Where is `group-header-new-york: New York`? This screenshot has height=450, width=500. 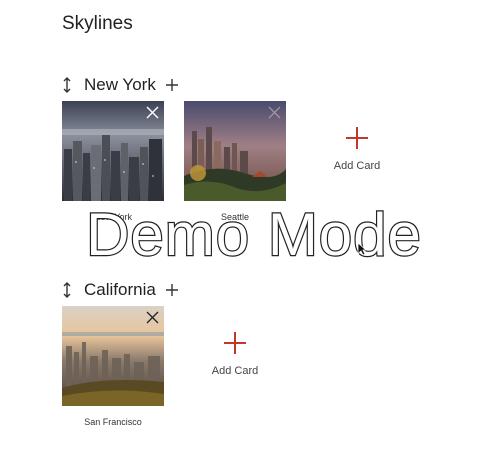 group-header-new-york: New York is located at coordinates (119, 85).